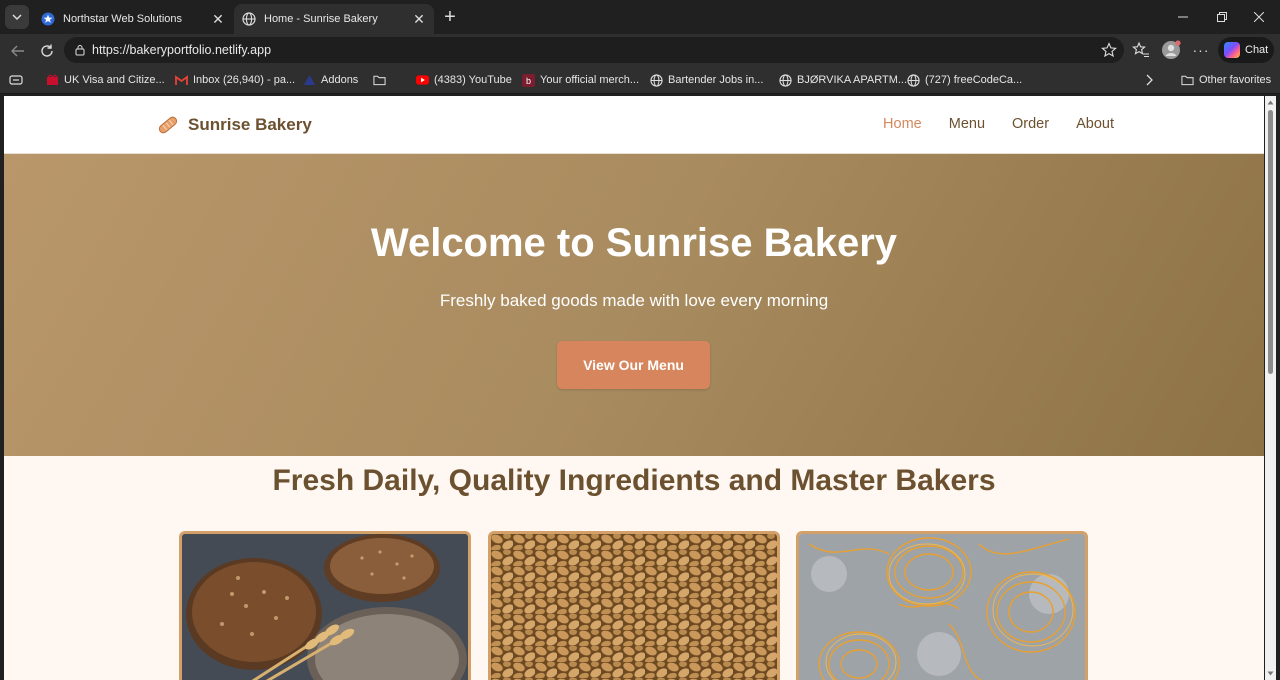 The width and height of the screenshot is (1280, 680). I want to click on merch-store-icon: b, so click(528, 80).